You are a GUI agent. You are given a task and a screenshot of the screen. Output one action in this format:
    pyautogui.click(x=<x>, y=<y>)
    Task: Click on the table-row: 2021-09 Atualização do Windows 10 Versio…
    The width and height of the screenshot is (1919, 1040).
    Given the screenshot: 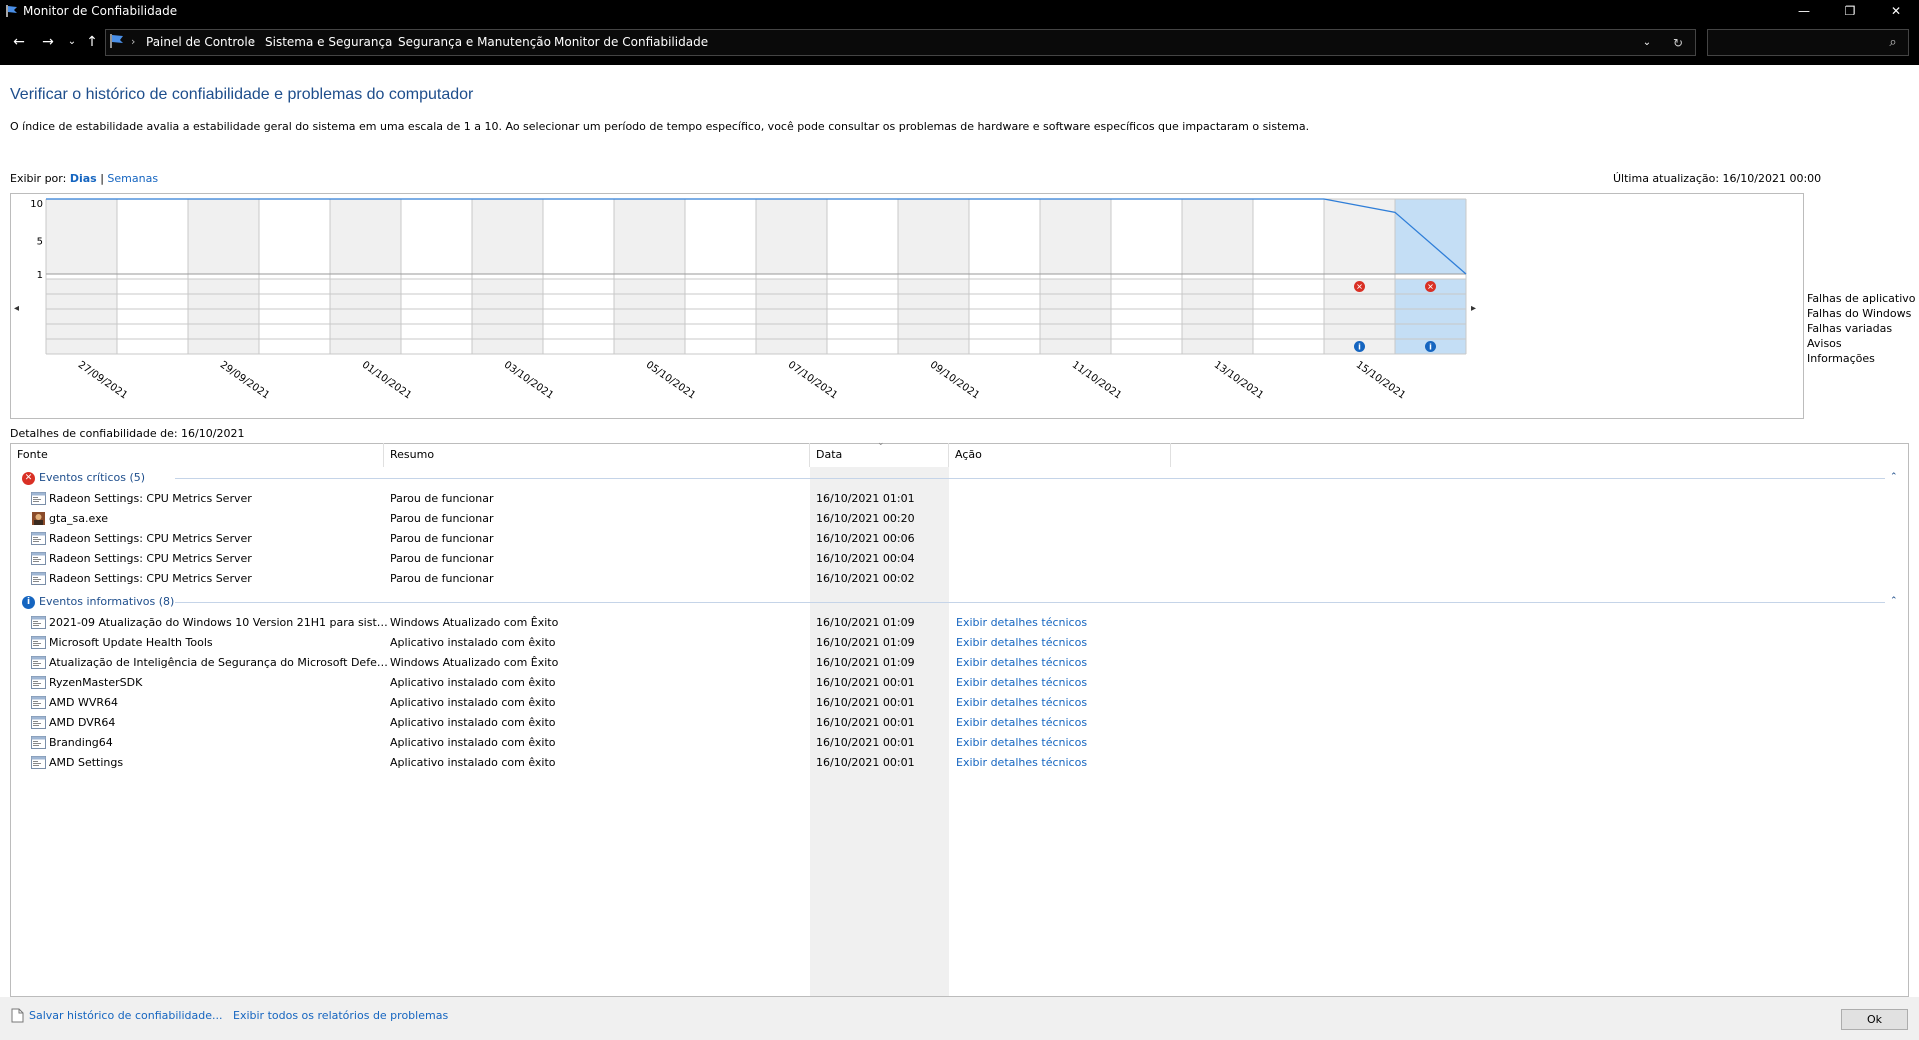 What is the action you would take?
    pyautogui.click(x=959, y=623)
    